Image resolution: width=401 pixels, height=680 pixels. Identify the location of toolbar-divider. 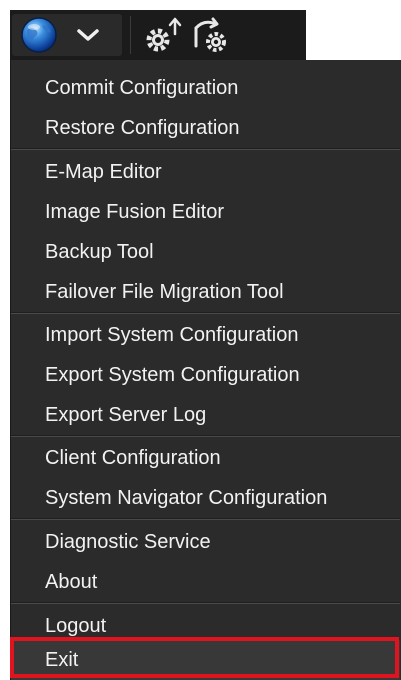
(130, 35).